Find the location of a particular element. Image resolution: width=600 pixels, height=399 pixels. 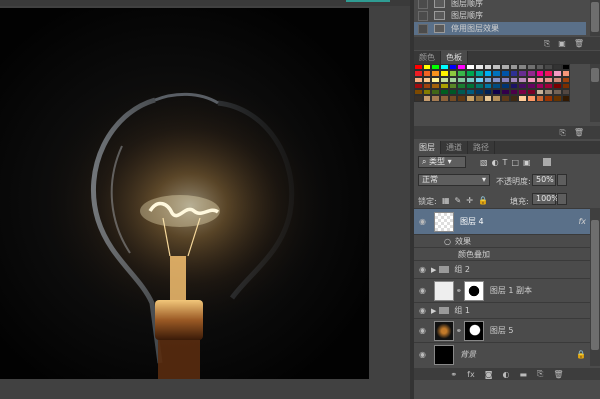

group-row: ◉ ▶ 组 1 is located at coordinates (502, 310).